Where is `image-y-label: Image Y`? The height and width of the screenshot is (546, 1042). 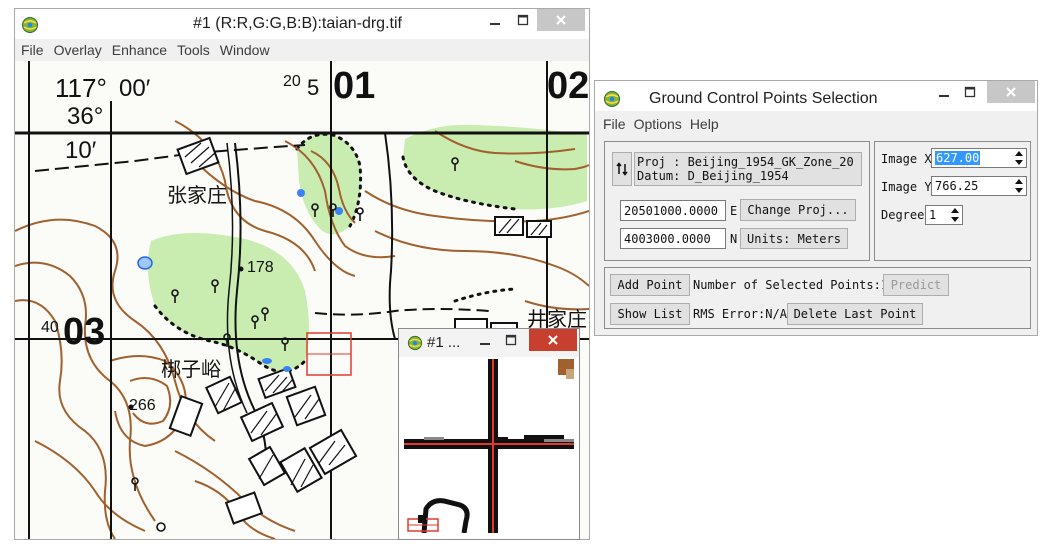 image-y-label: Image Y is located at coordinates (906, 187).